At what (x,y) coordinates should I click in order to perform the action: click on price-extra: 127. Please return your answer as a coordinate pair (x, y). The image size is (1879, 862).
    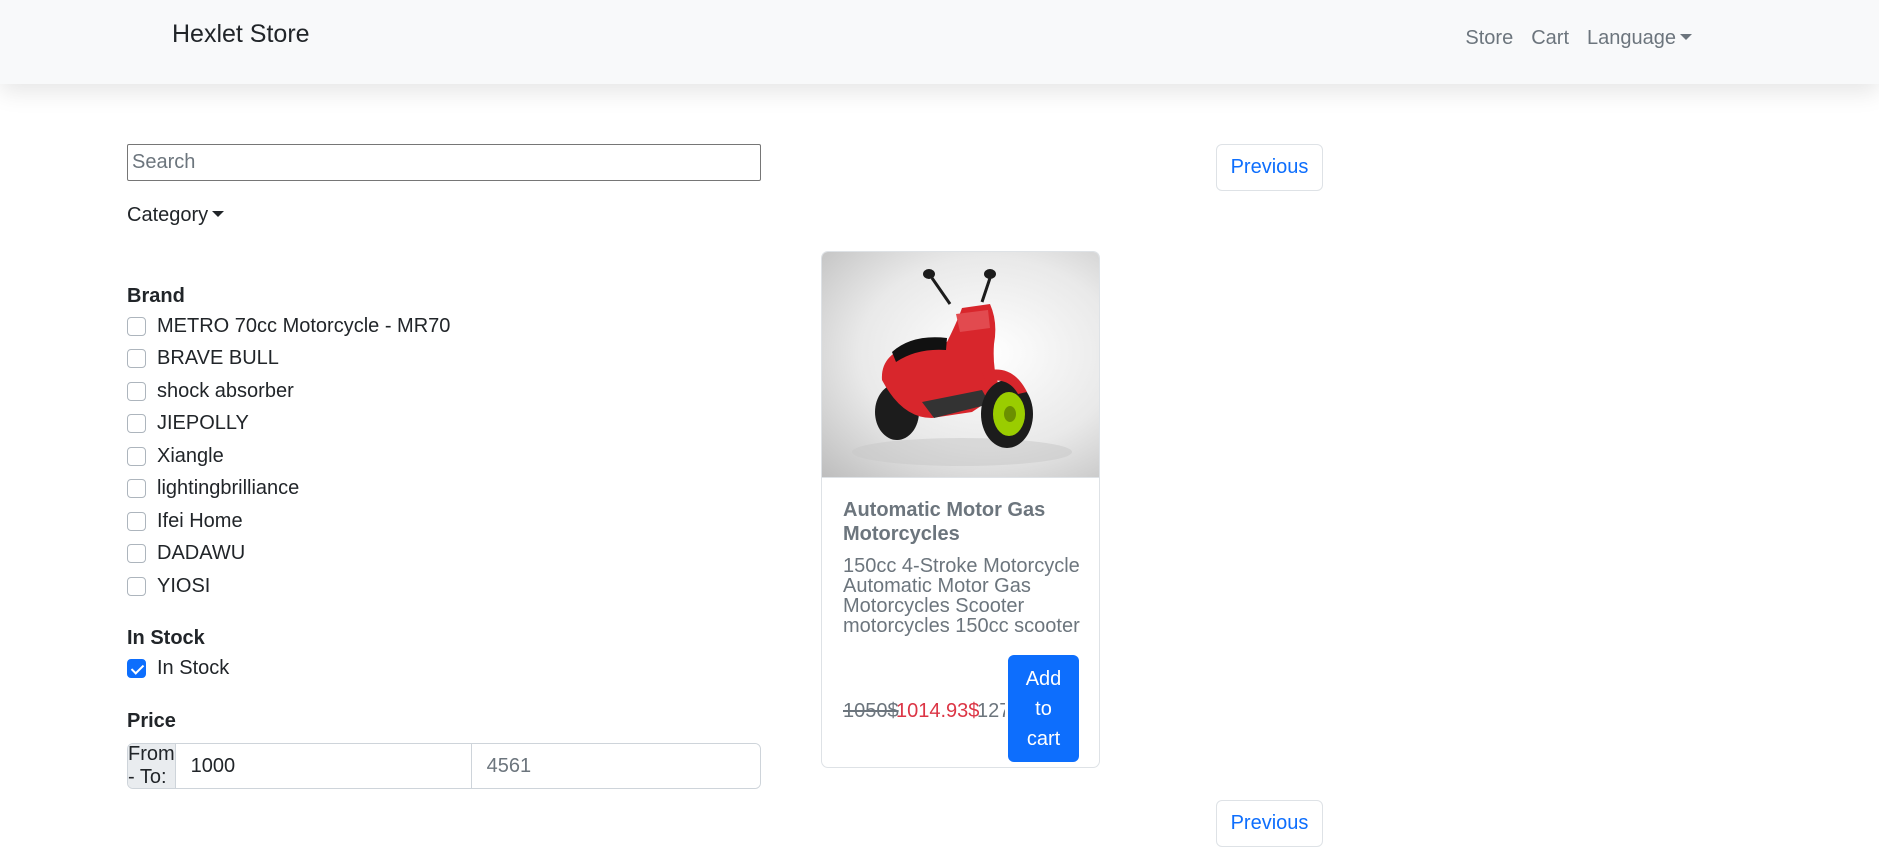
    Looking at the image, I should click on (991, 711).